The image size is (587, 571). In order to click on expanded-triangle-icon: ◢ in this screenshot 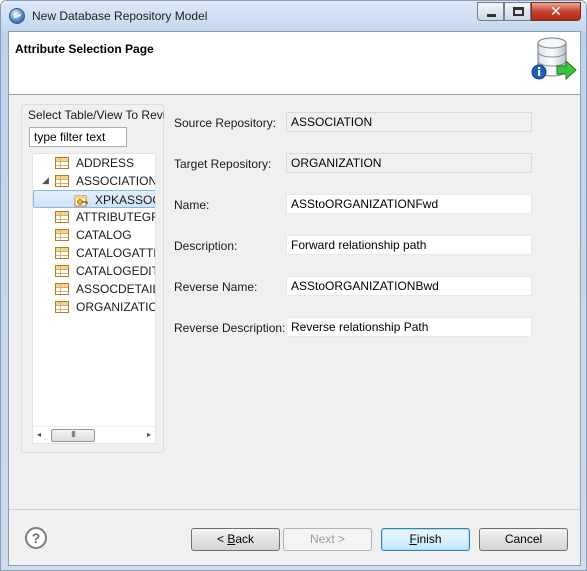, I will do `click(45, 181)`.